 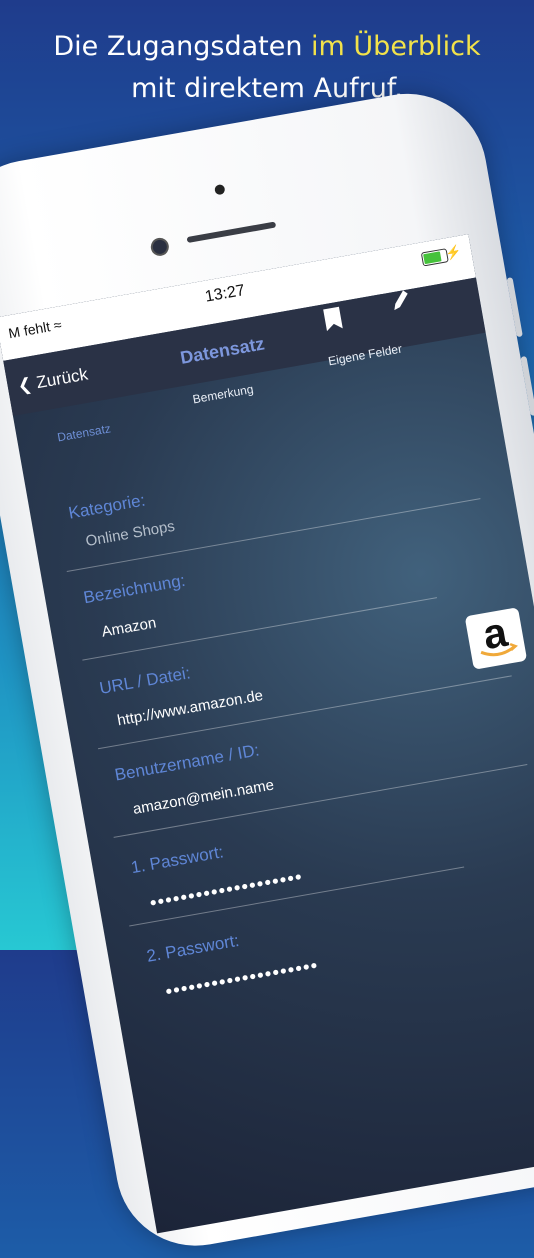 What do you see at coordinates (396, 46) in the screenshot?
I see `headline-highlight: im Überblick` at bounding box center [396, 46].